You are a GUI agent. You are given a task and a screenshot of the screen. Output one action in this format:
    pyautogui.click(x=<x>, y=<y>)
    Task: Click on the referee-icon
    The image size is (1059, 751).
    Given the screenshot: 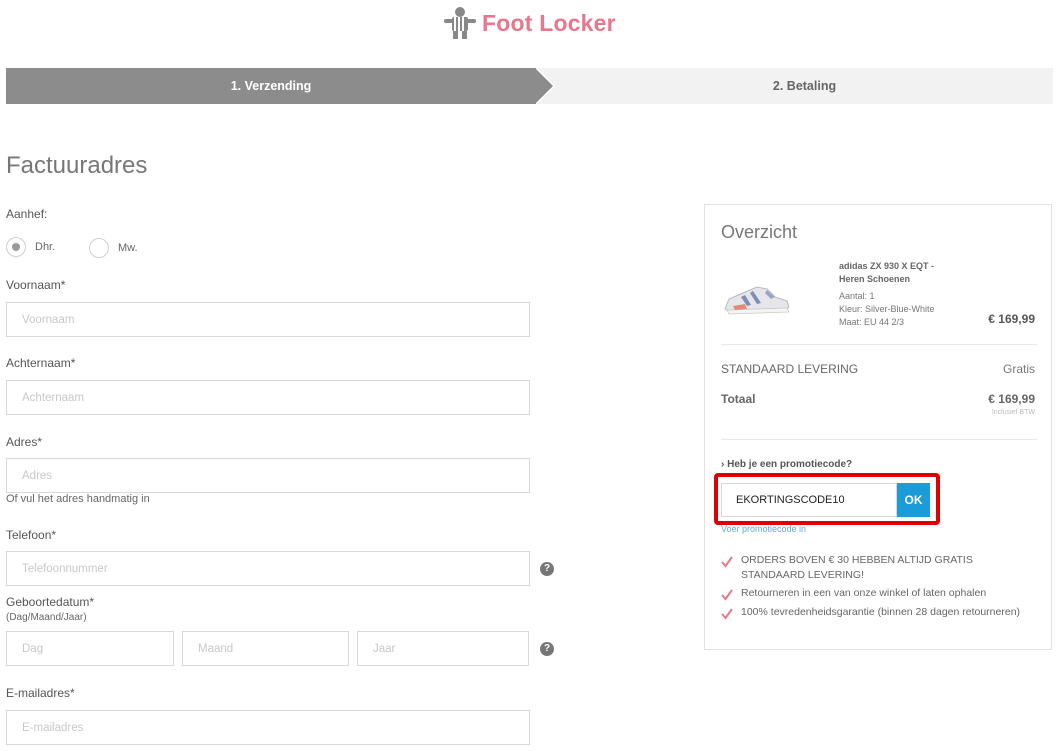 What is the action you would take?
    pyautogui.click(x=460, y=23)
    